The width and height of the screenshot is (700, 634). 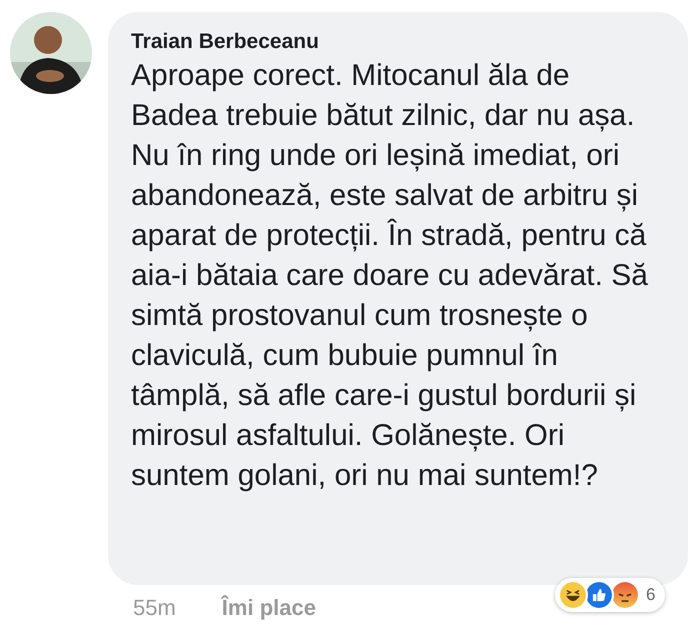 I want to click on angry-emoji-icon, so click(x=625, y=595).